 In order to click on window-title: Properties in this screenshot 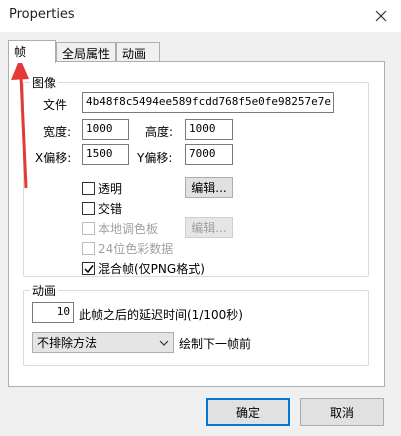, I will do `click(42, 14)`.